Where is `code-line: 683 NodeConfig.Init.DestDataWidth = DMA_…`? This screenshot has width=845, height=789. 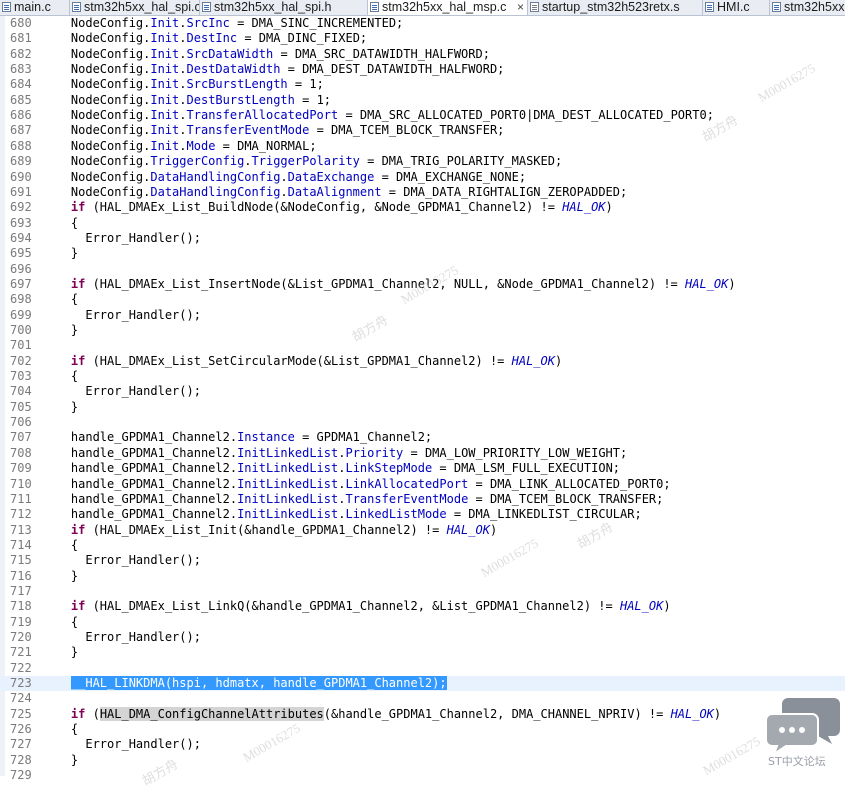 code-line: 683 NodeConfig.Init.DestDataWidth = DMA_… is located at coordinates (422, 69).